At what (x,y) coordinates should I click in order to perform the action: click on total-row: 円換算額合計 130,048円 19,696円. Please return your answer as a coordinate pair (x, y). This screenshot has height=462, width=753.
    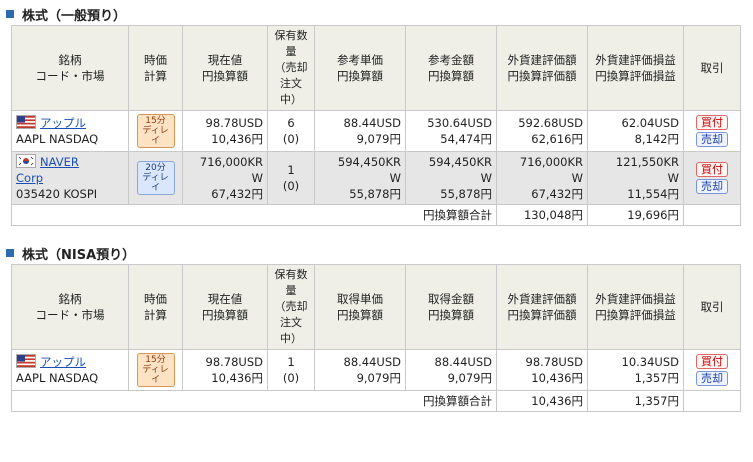
    Looking at the image, I should click on (376, 215).